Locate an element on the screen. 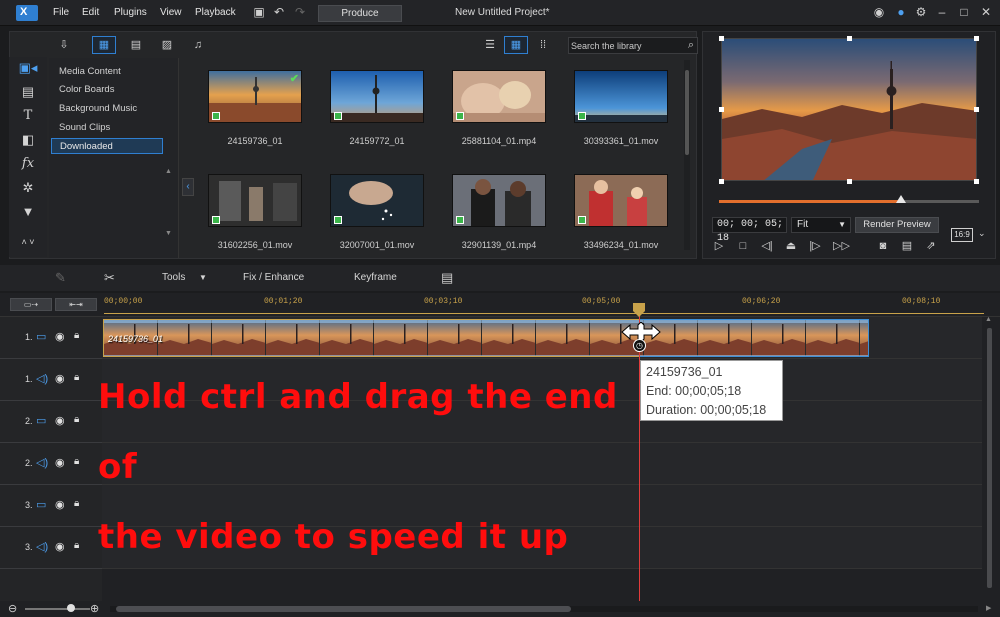  menu-view: View is located at coordinates (171, 12).